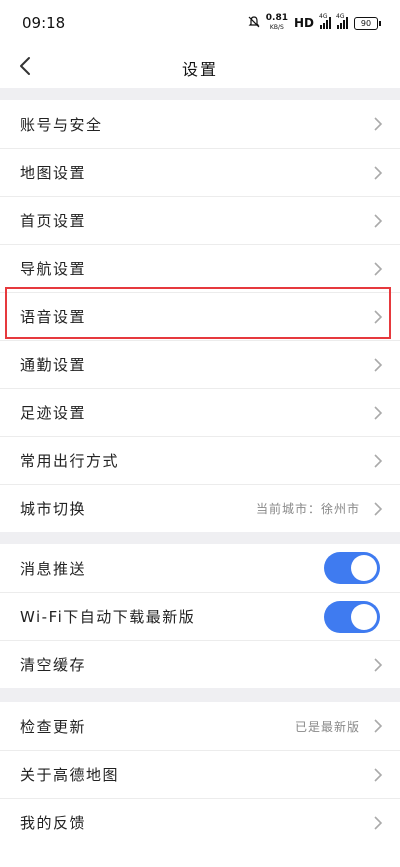  I want to click on status-icons: 0.81 KB/S HD 4G 4G 90, so click(314, 23).